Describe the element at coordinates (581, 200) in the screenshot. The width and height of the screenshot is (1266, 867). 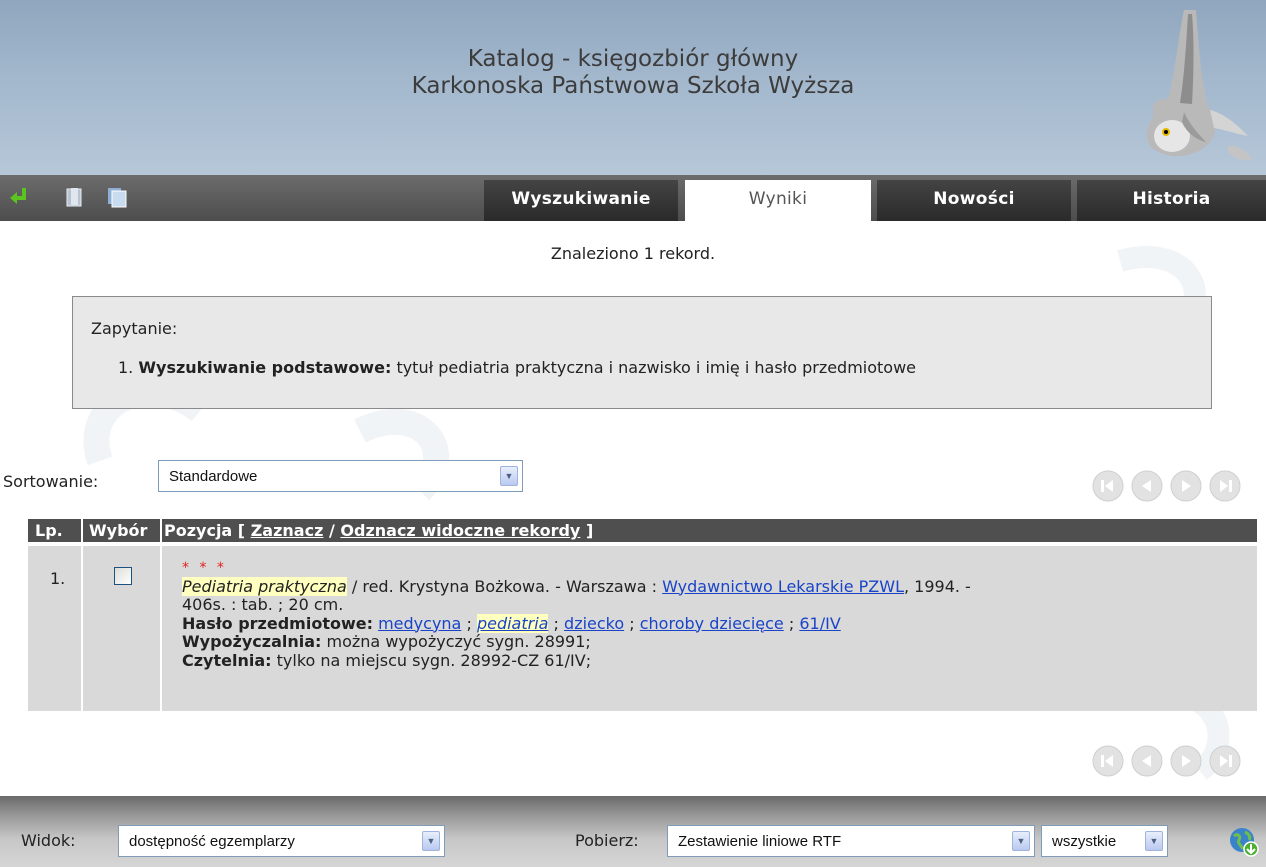
I see `tab-wyszukiwanie: Wyszukiwanie` at that location.